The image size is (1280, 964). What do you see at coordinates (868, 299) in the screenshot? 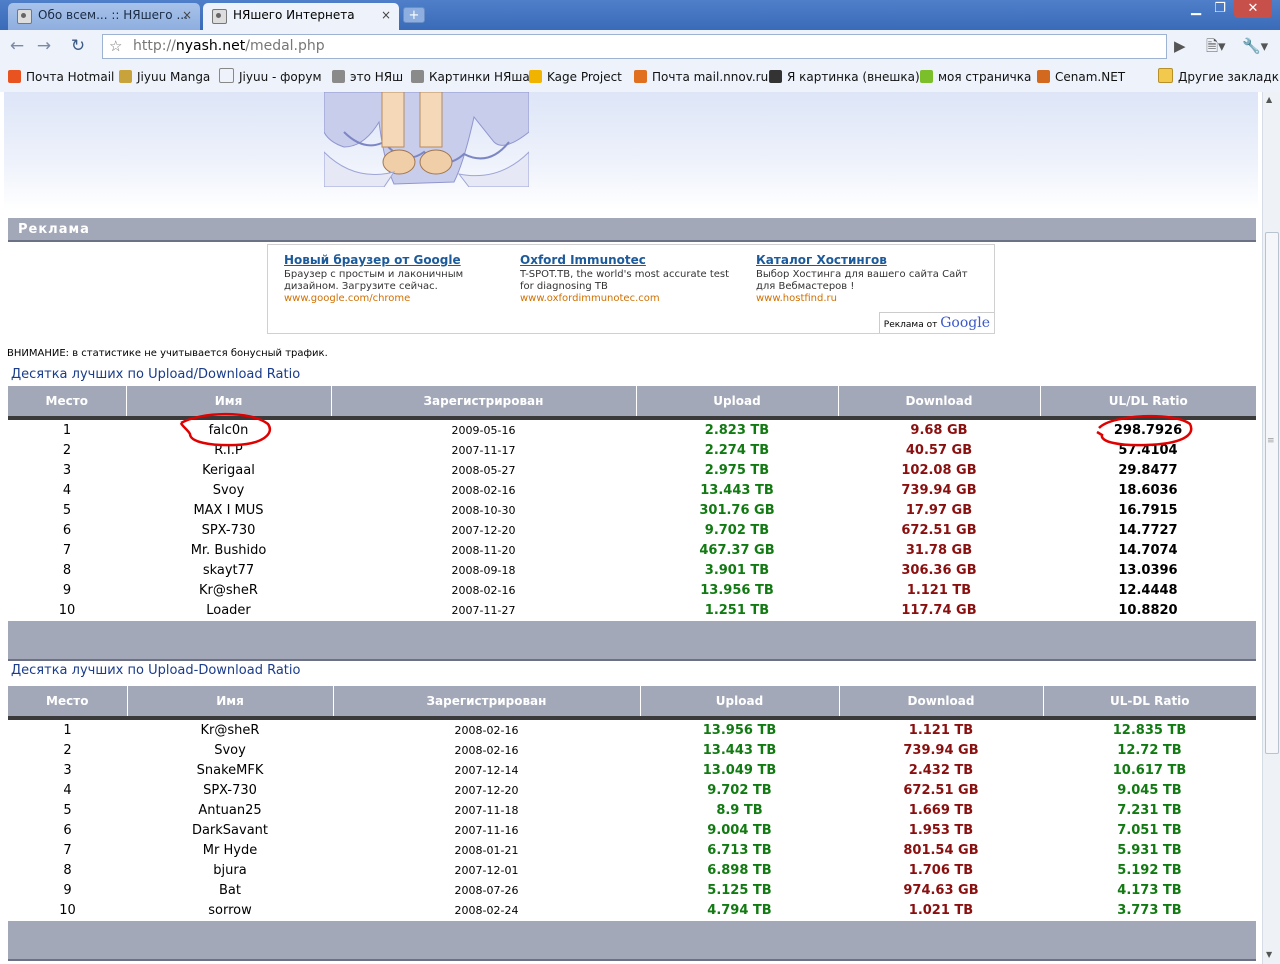
I see `ad-url: www.hostfind.ru` at bounding box center [868, 299].